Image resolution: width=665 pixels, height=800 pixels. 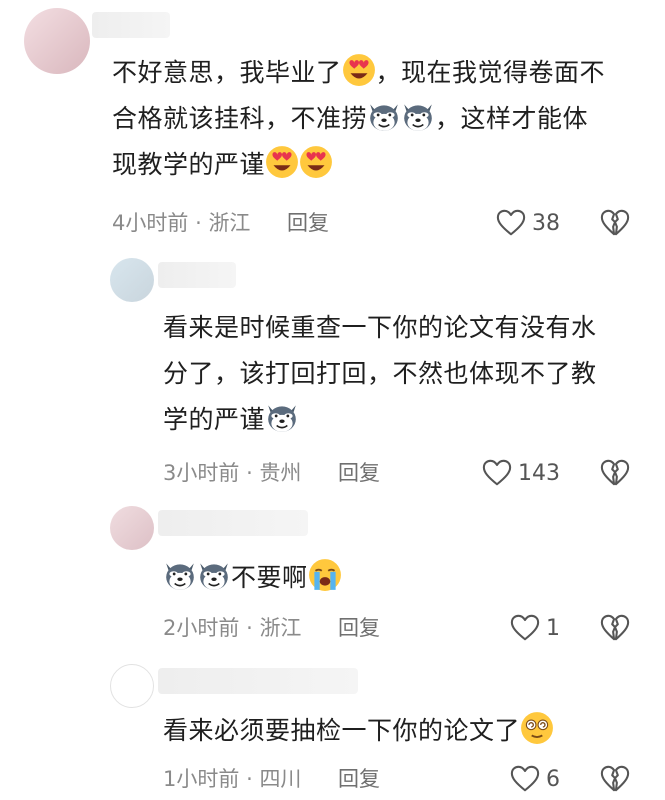 What do you see at coordinates (539, 473) in the screenshot?
I see `like-count: 143` at bounding box center [539, 473].